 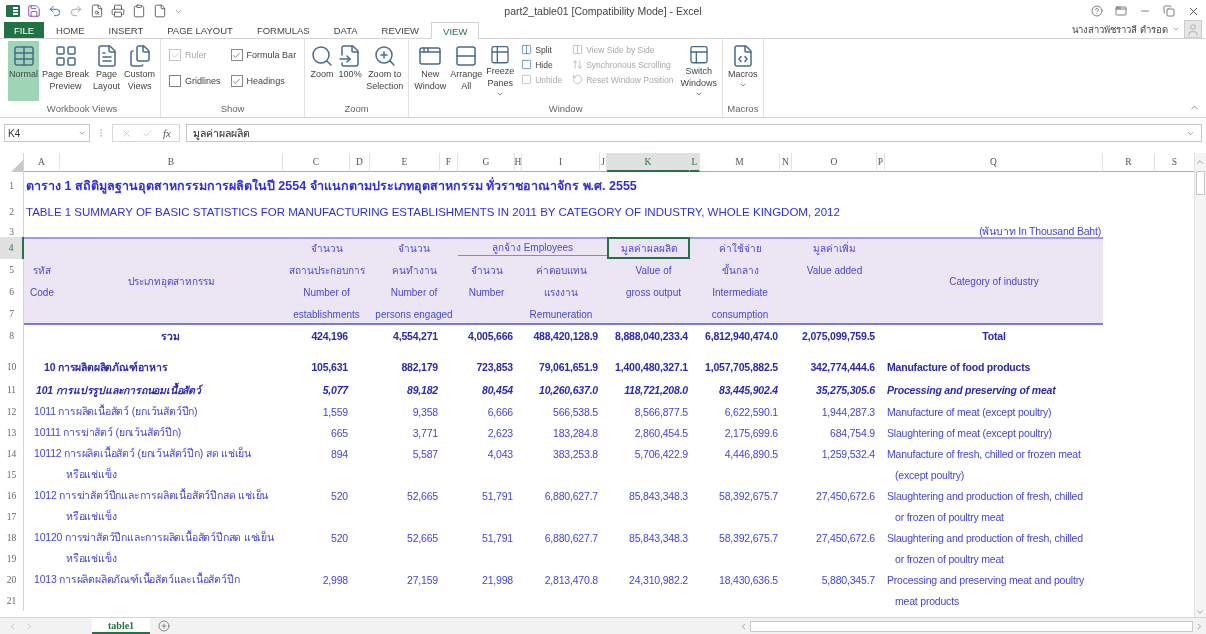 What do you see at coordinates (661, 453) in the screenshot?
I see `table-cell-text: 5,706,422.9` at bounding box center [661, 453].